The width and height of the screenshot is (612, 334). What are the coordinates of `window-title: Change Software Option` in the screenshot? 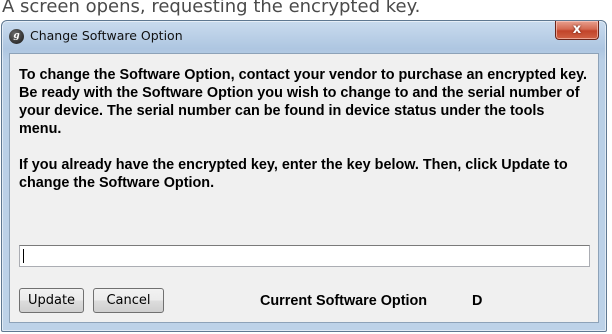 It's located at (106, 35).